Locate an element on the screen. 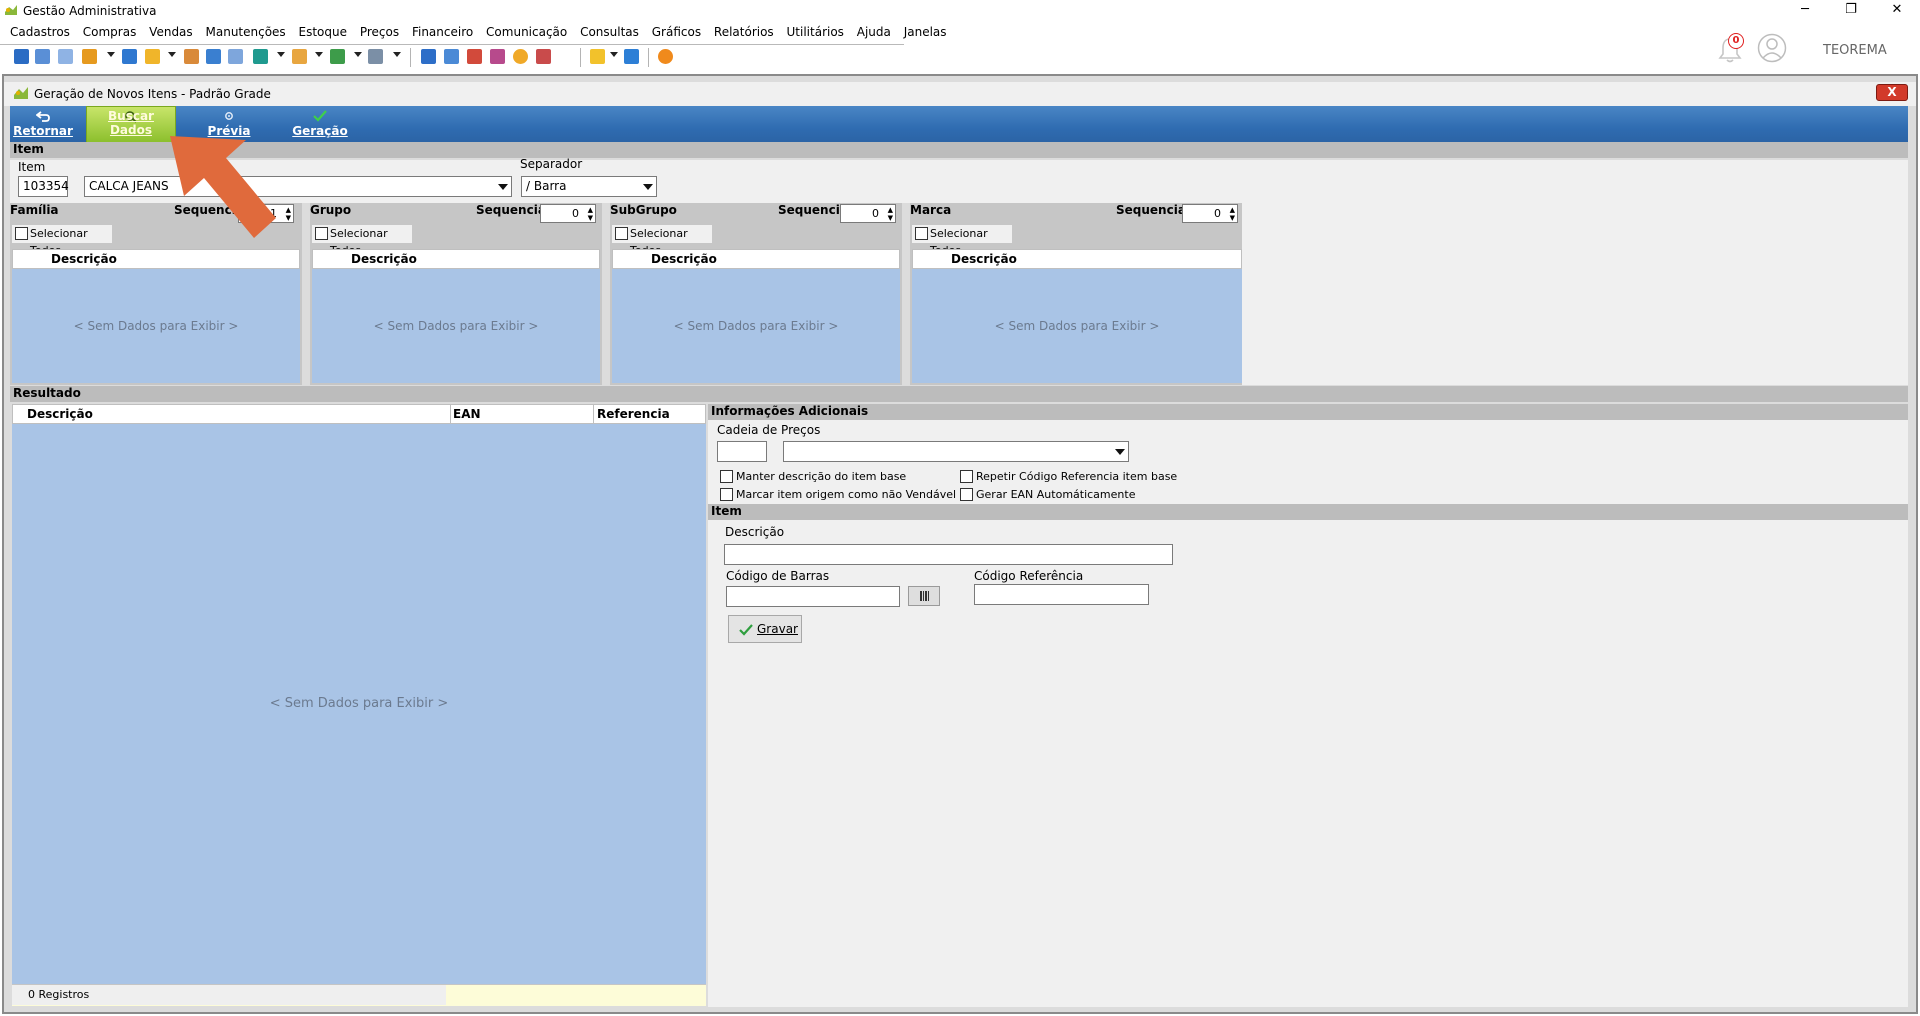 The width and height of the screenshot is (1920, 1016). manter-descricao-option: Manter descrição do item base is located at coordinates (813, 477).